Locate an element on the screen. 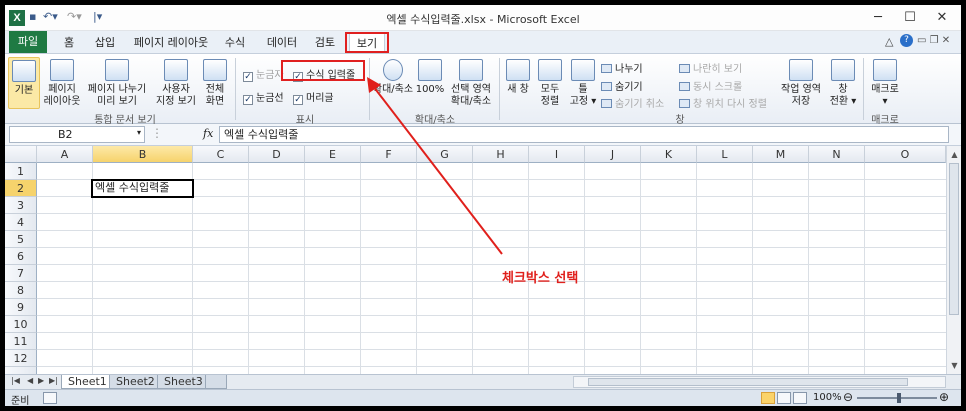 Image resolution: width=966 pixels, height=411 pixels. zoom-slider is located at coordinates (897, 398).